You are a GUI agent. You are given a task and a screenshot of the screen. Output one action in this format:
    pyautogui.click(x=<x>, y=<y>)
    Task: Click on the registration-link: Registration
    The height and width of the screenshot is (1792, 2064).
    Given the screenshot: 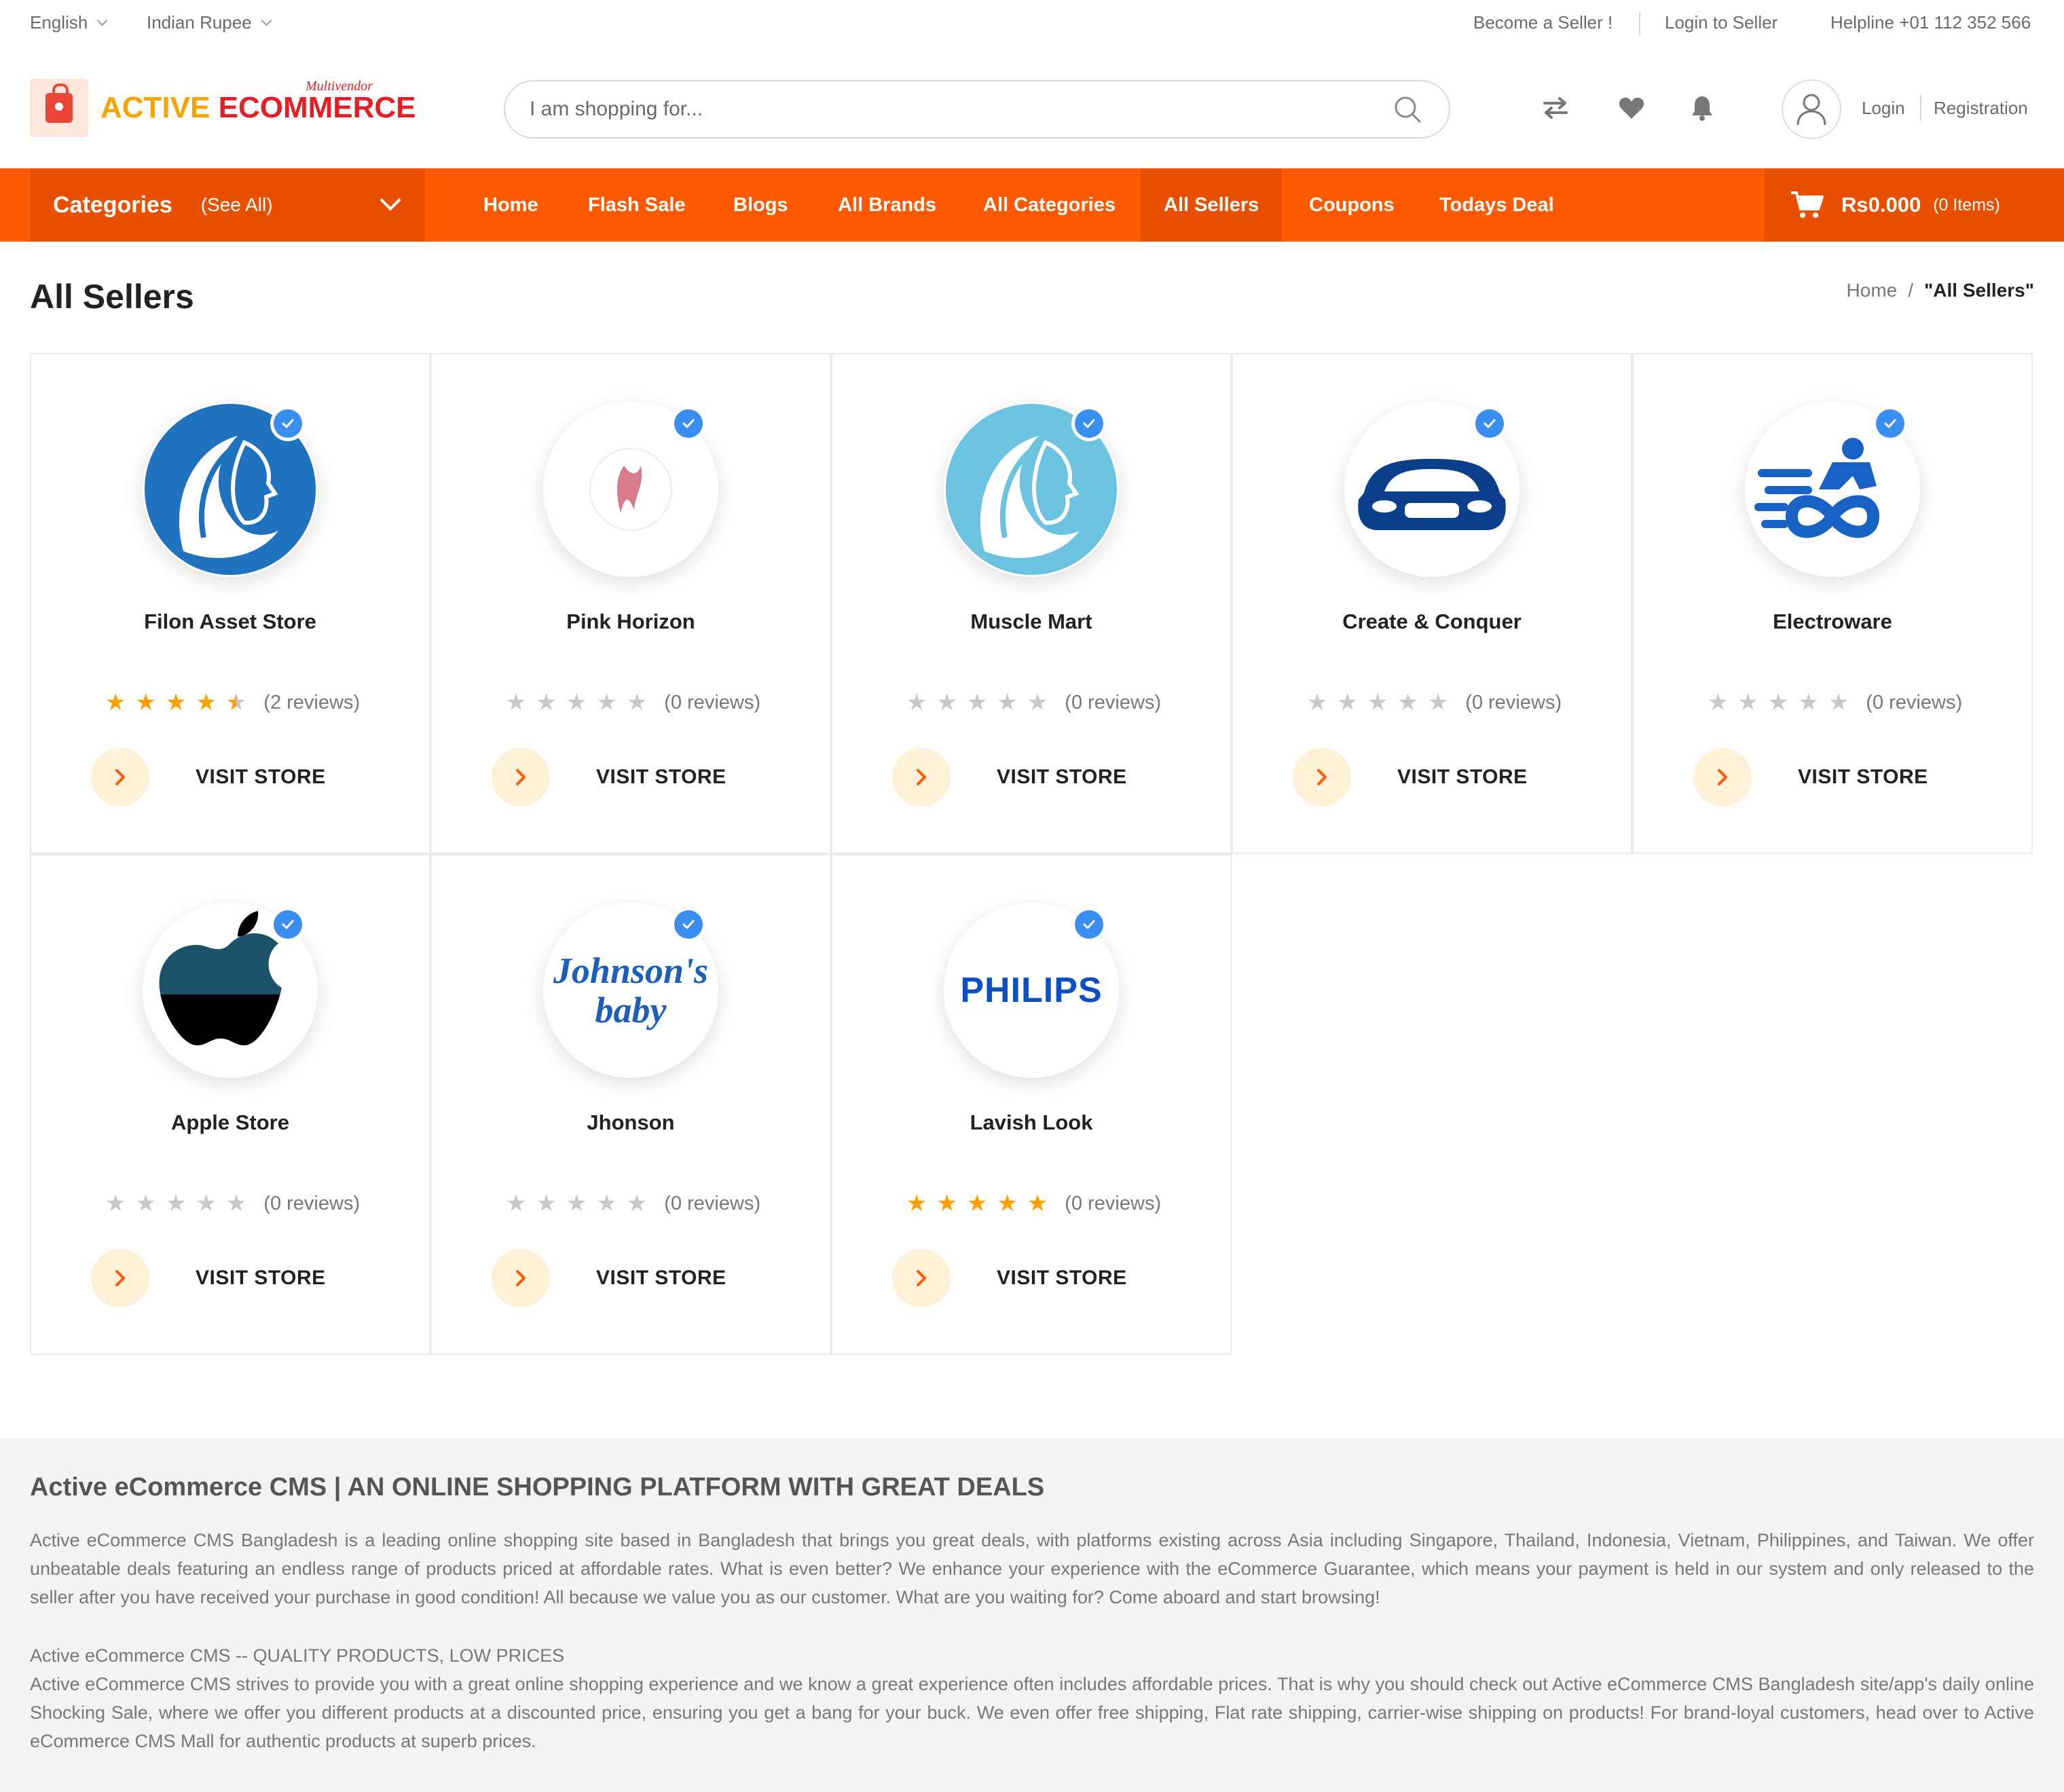 What is the action you would take?
    pyautogui.click(x=1981, y=108)
    